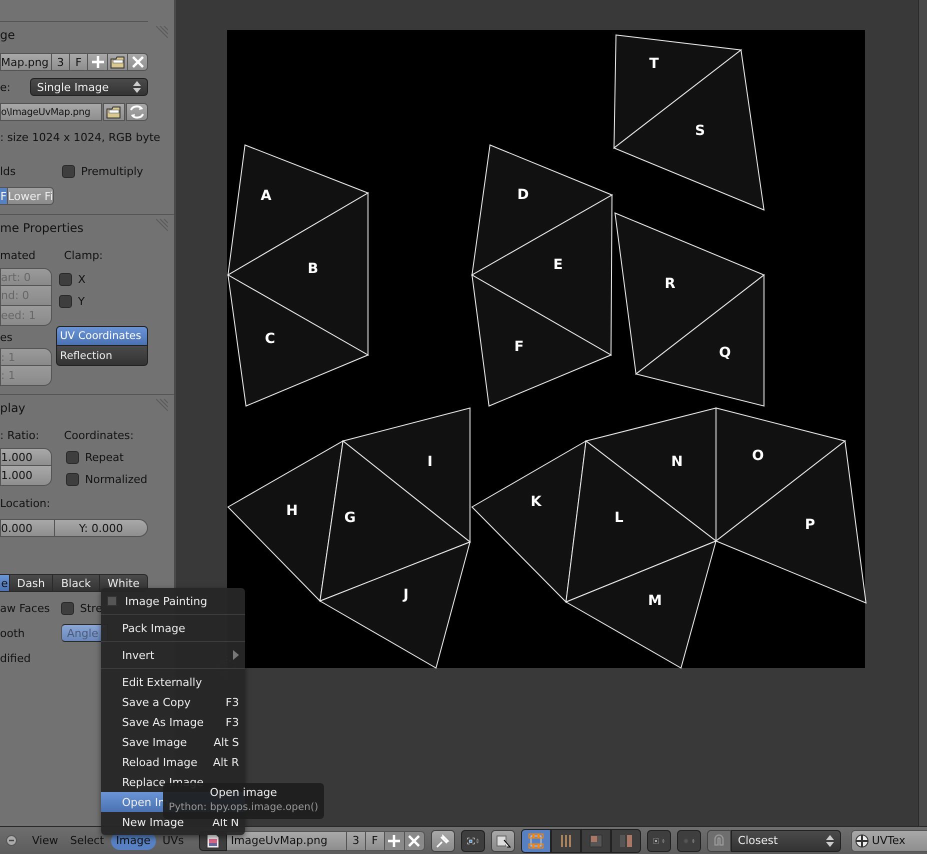 The height and width of the screenshot is (854, 927). What do you see at coordinates (105, 479) in the screenshot?
I see `checkbox: Normalized` at bounding box center [105, 479].